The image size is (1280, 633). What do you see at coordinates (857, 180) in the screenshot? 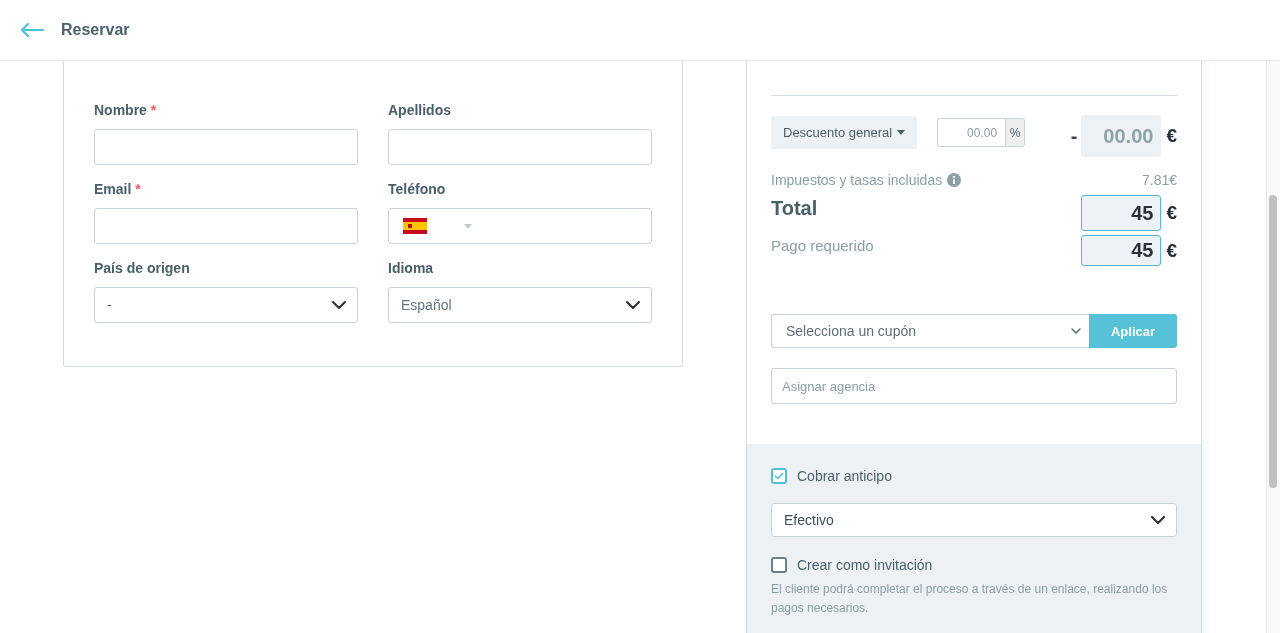
I see `taxes-label: Impuestos y tasas incluidas` at bounding box center [857, 180].